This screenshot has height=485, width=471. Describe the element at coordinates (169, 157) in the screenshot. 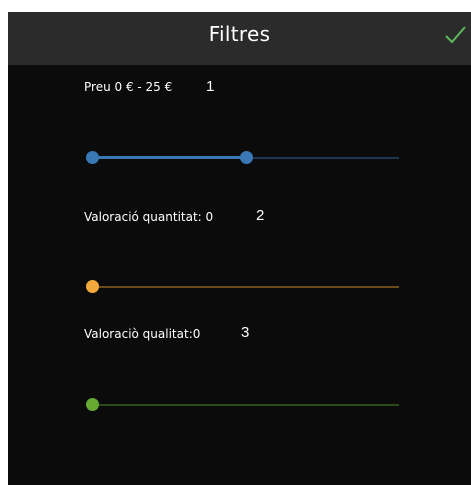

I see `price-slider-fill` at that location.